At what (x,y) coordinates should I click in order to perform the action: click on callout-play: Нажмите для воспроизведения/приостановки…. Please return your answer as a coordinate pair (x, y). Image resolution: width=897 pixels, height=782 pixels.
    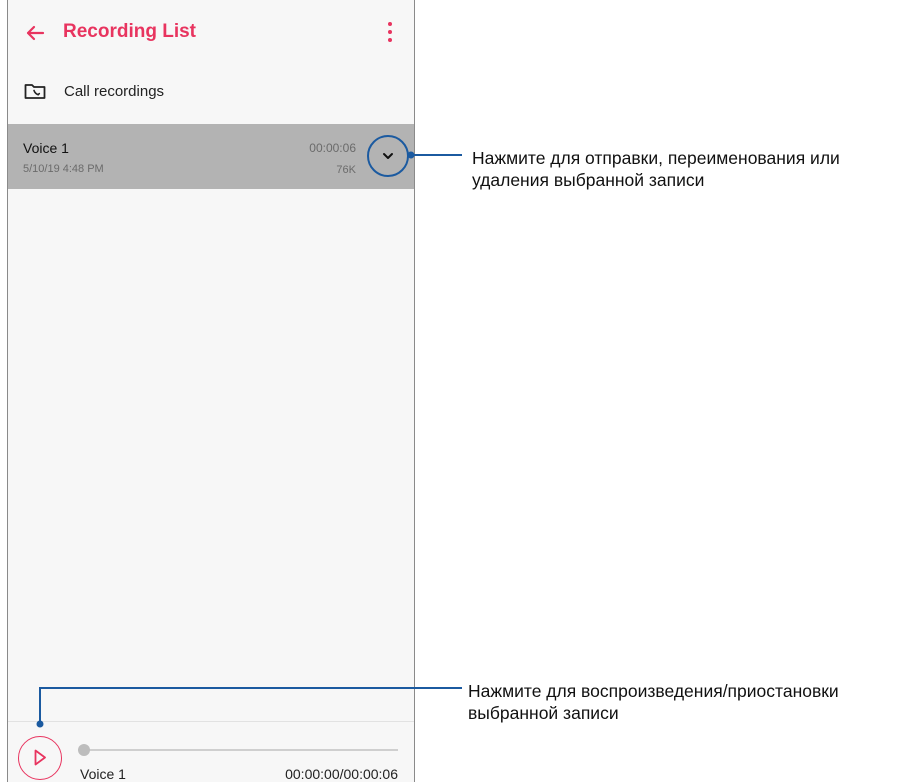
    Looking at the image, I should click on (653, 702).